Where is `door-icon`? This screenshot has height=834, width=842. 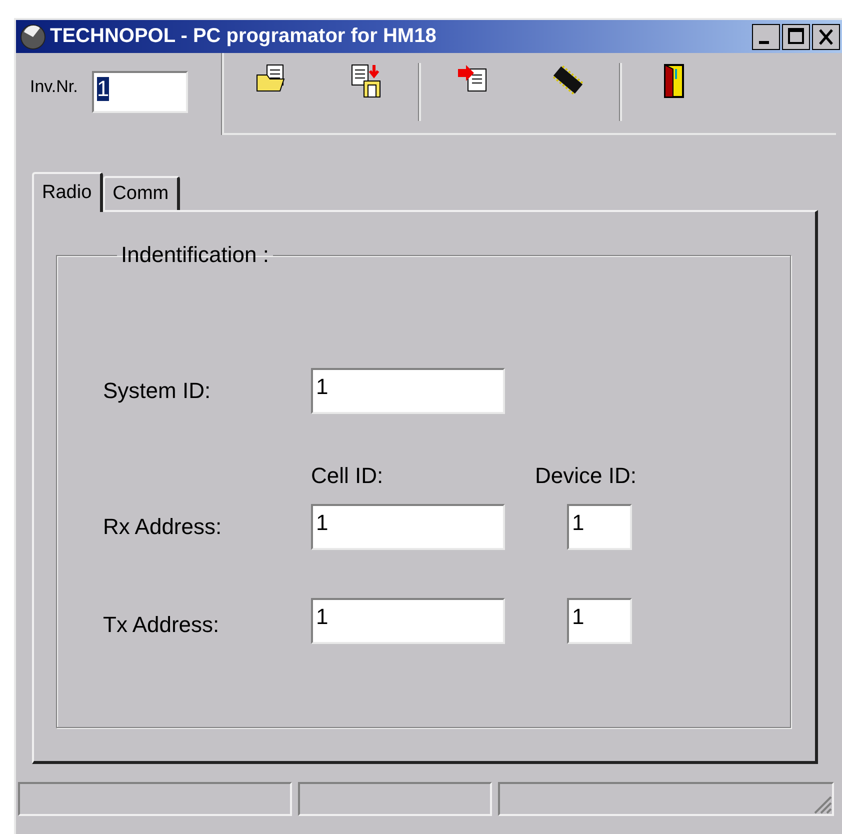 door-icon is located at coordinates (673, 81).